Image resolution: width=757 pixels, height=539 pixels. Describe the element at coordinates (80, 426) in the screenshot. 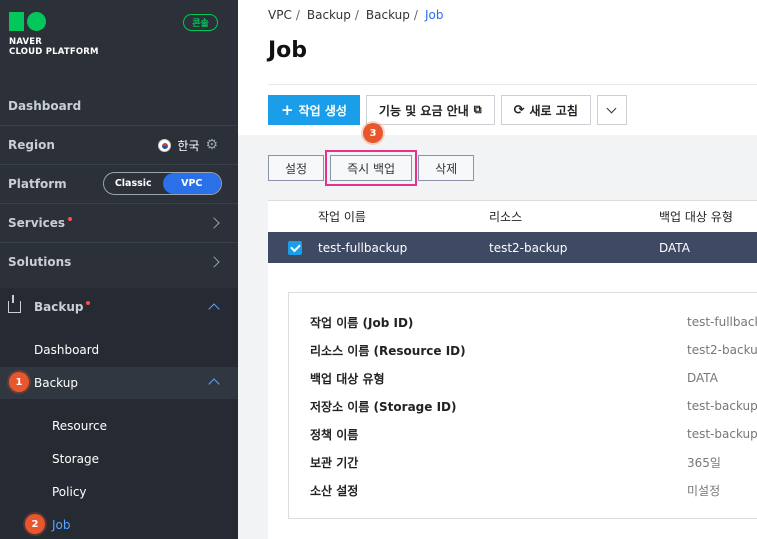

I see `sidebar-subitem-label: Resource` at that location.